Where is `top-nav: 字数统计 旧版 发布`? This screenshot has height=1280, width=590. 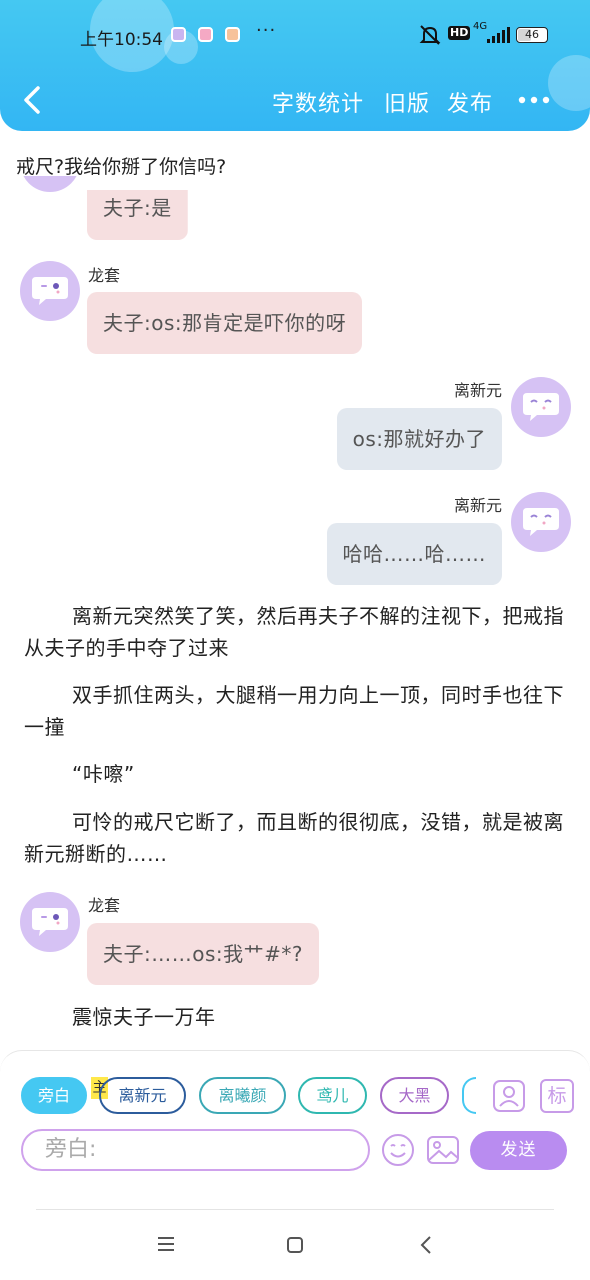 top-nav: 字数统计 旧版 发布 is located at coordinates (295, 100).